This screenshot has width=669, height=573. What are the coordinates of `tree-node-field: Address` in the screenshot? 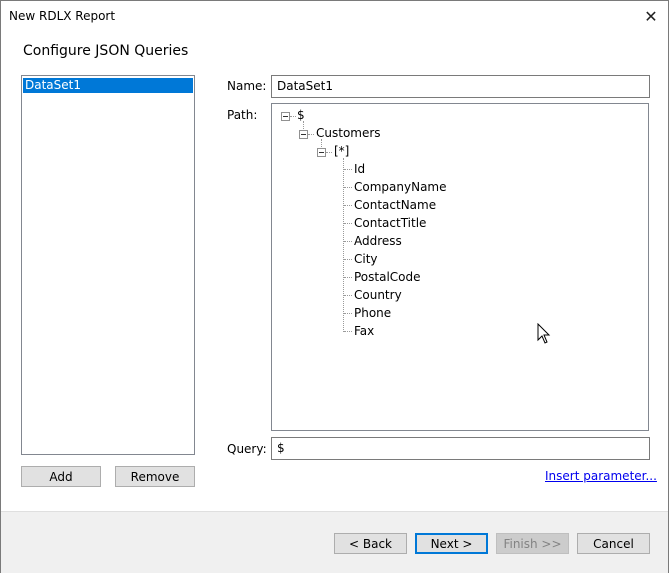 It's located at (378, 241).